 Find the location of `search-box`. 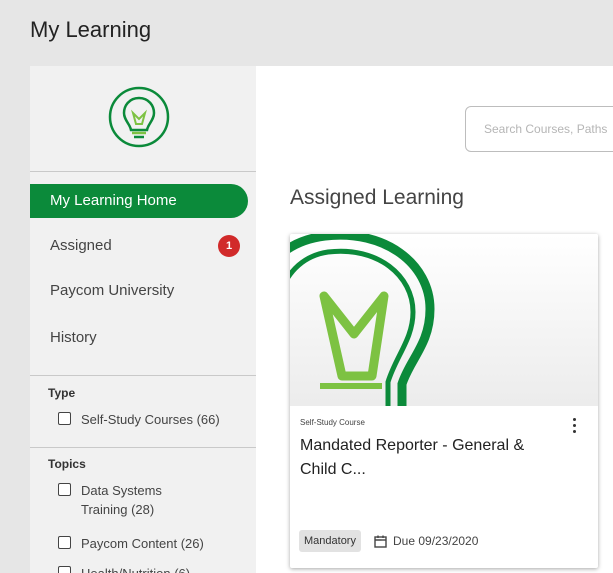

search-box is located at coordinates (539, 129).